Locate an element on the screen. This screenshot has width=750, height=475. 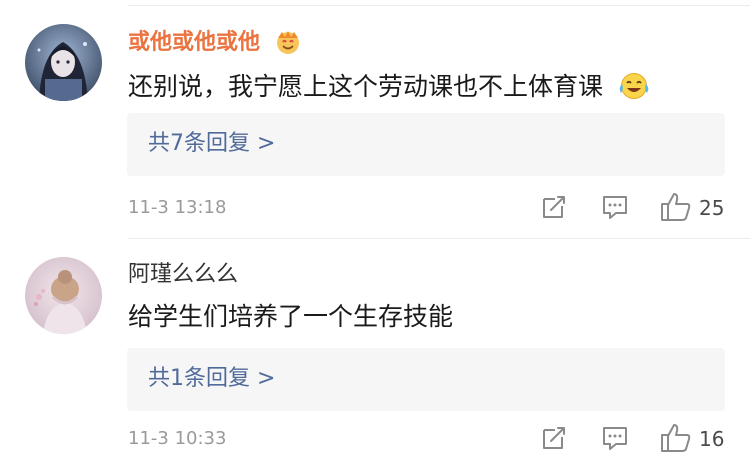
username-text: 阿瑾么么么 is located at coordinates (183, 274).